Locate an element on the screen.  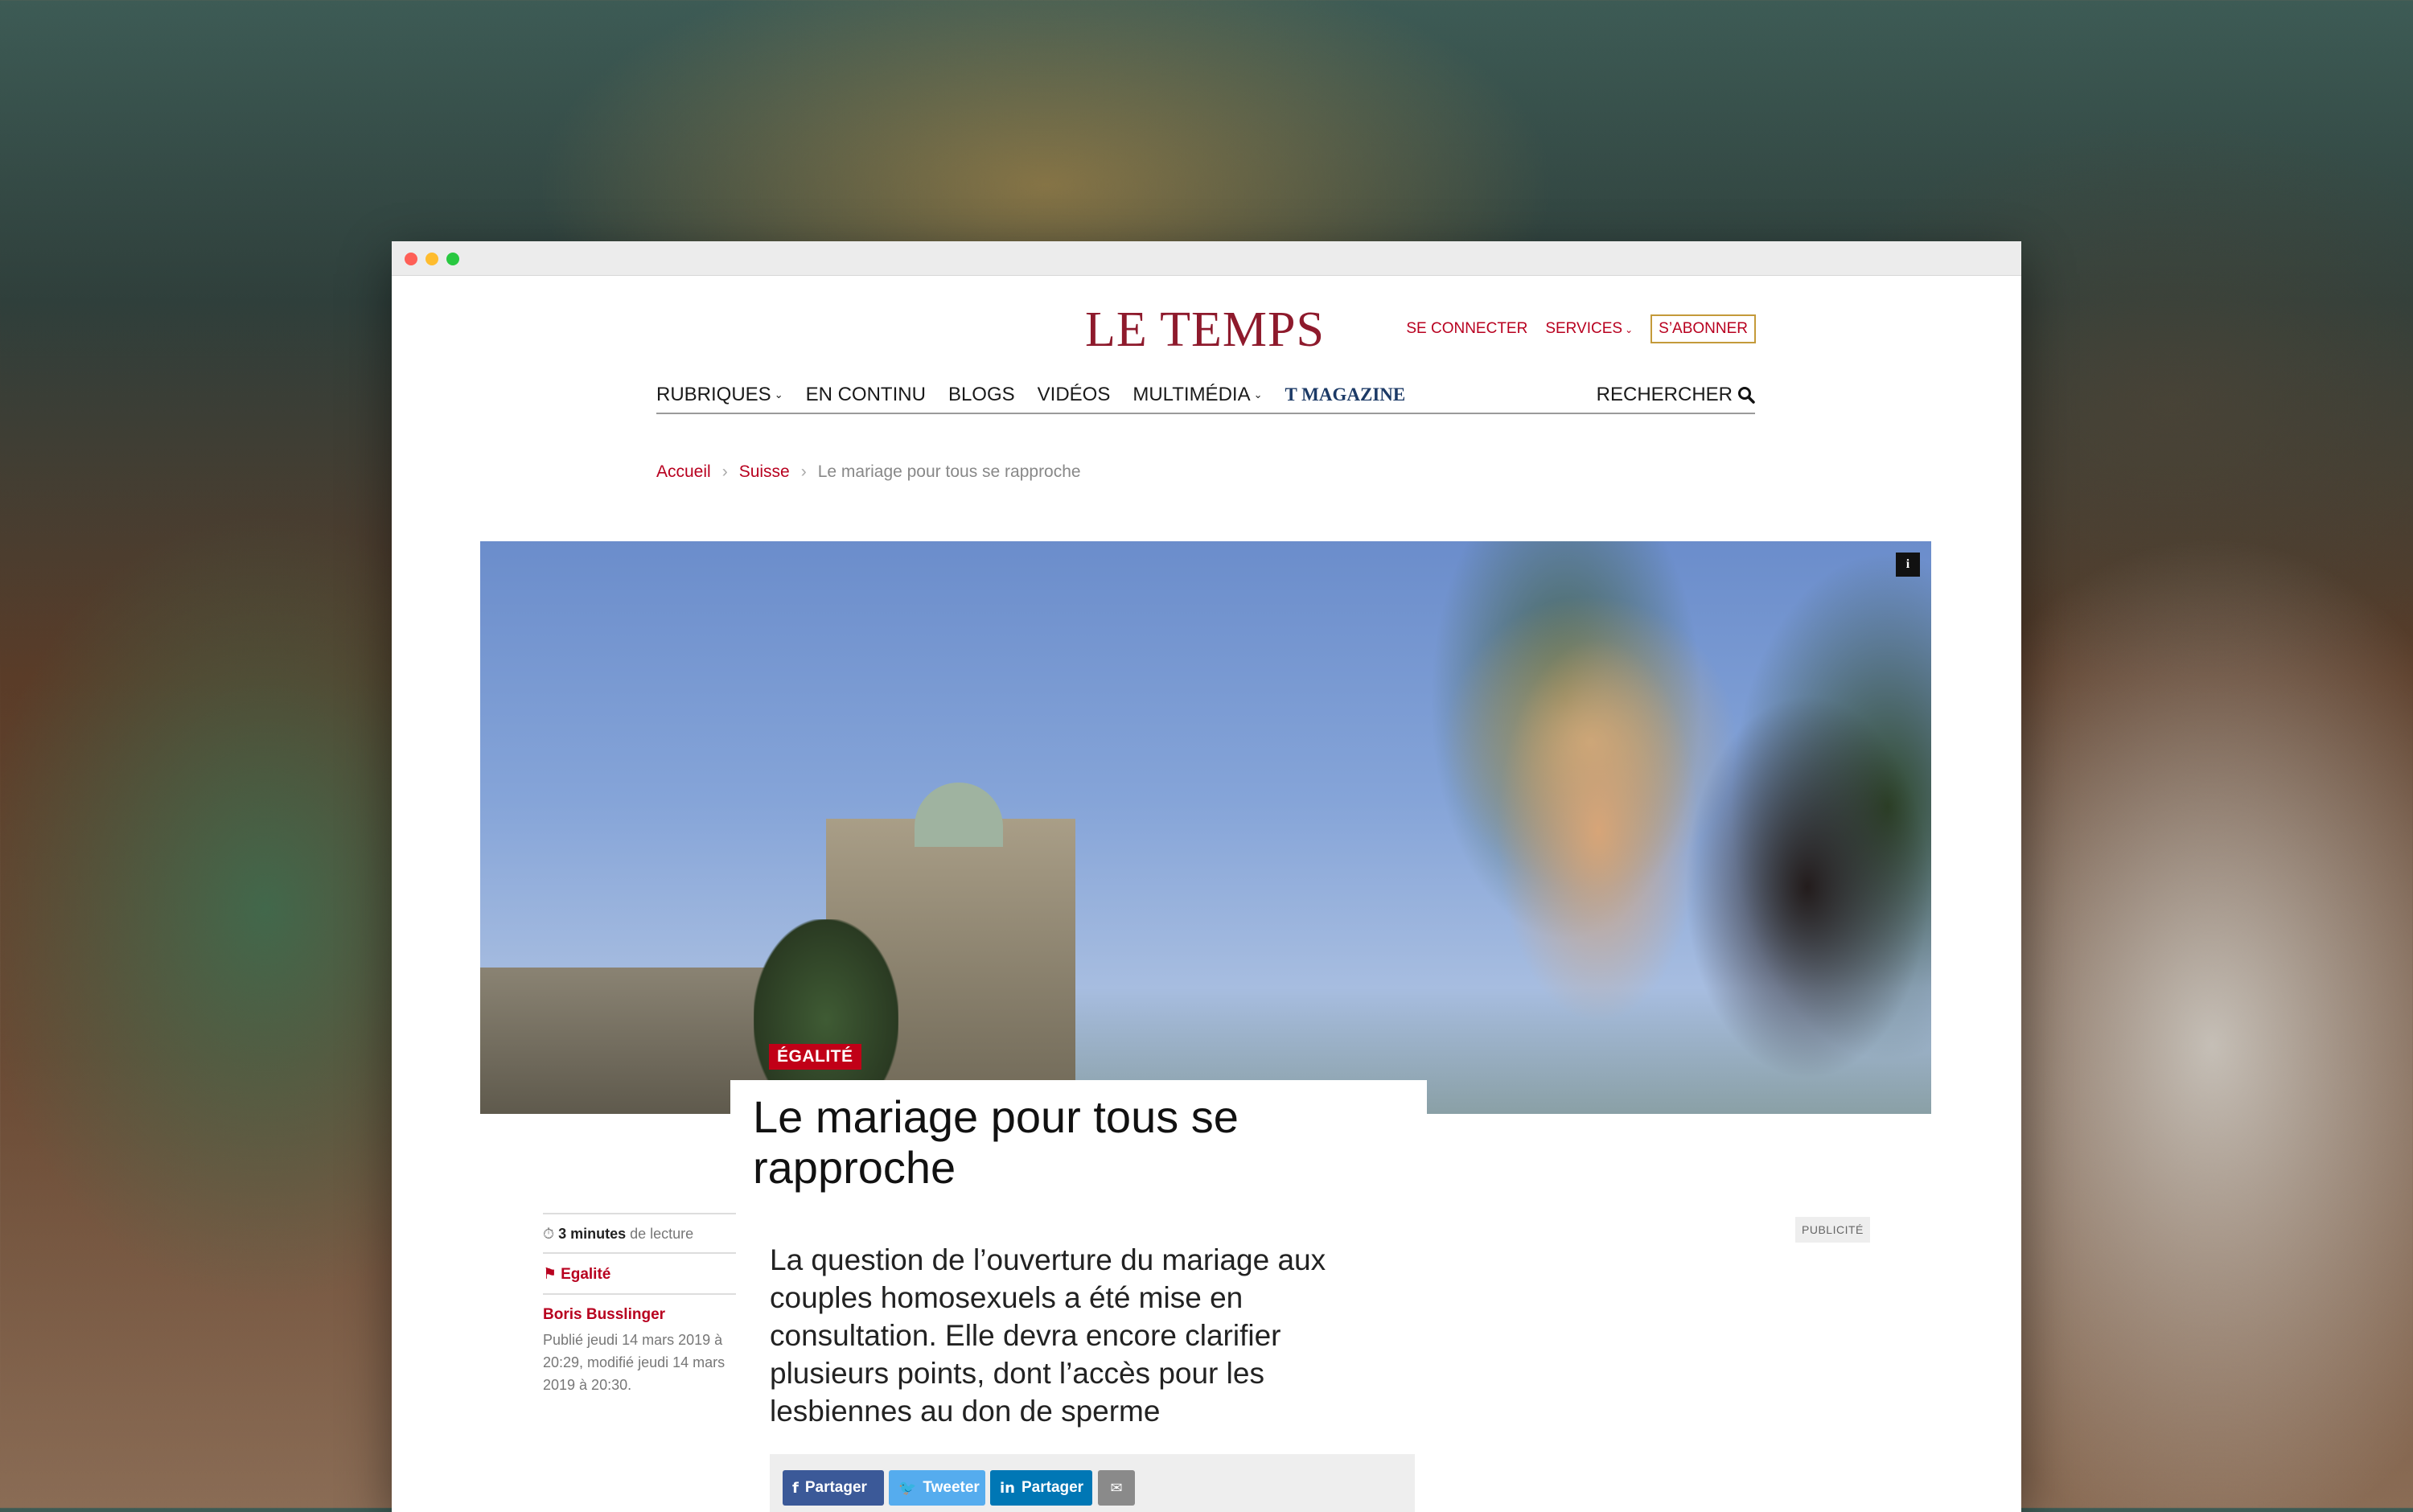
share-email-button: ✉ is located at coordinates (1116, 1488).